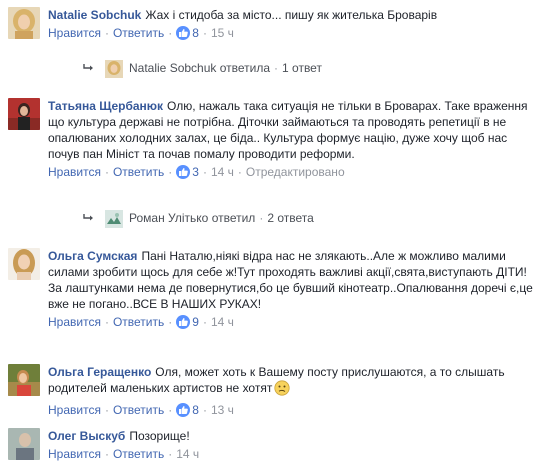 The width and height of the screenshot is (545, 468). I want to click on like-count: 3, so click(195, 172).